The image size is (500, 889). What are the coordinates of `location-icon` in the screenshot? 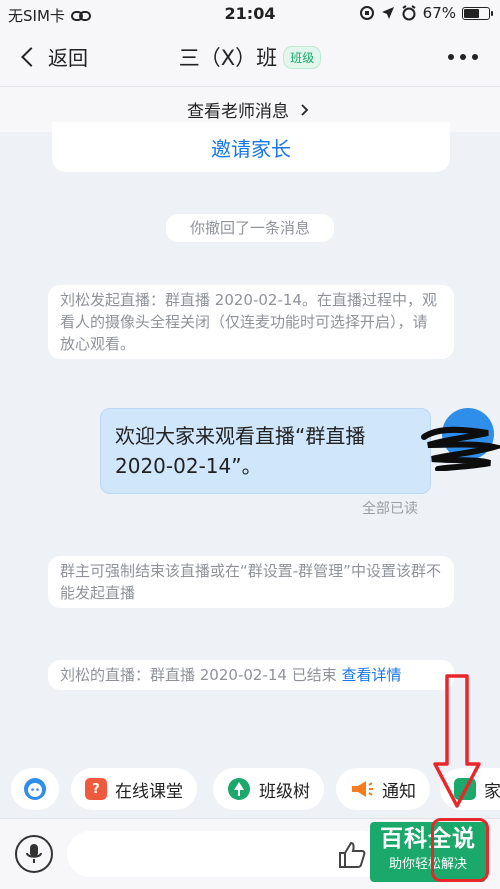 It's located at (387, 13).